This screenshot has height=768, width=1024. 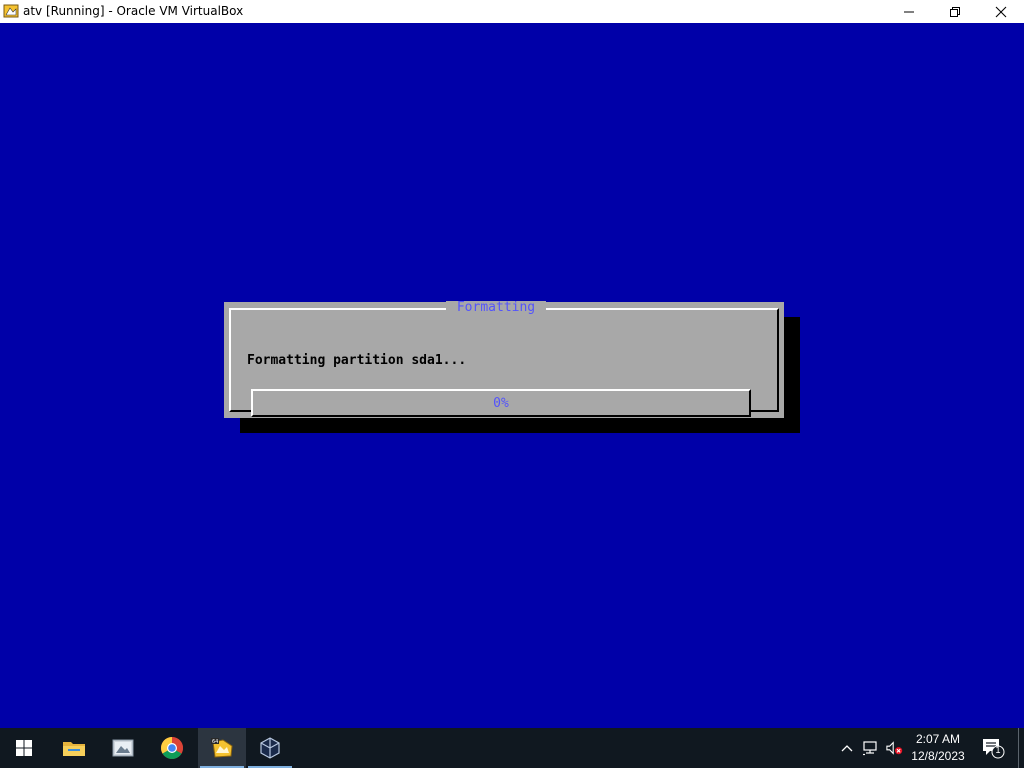 I want to click on chrome-icon, so click(x=172, y=748).